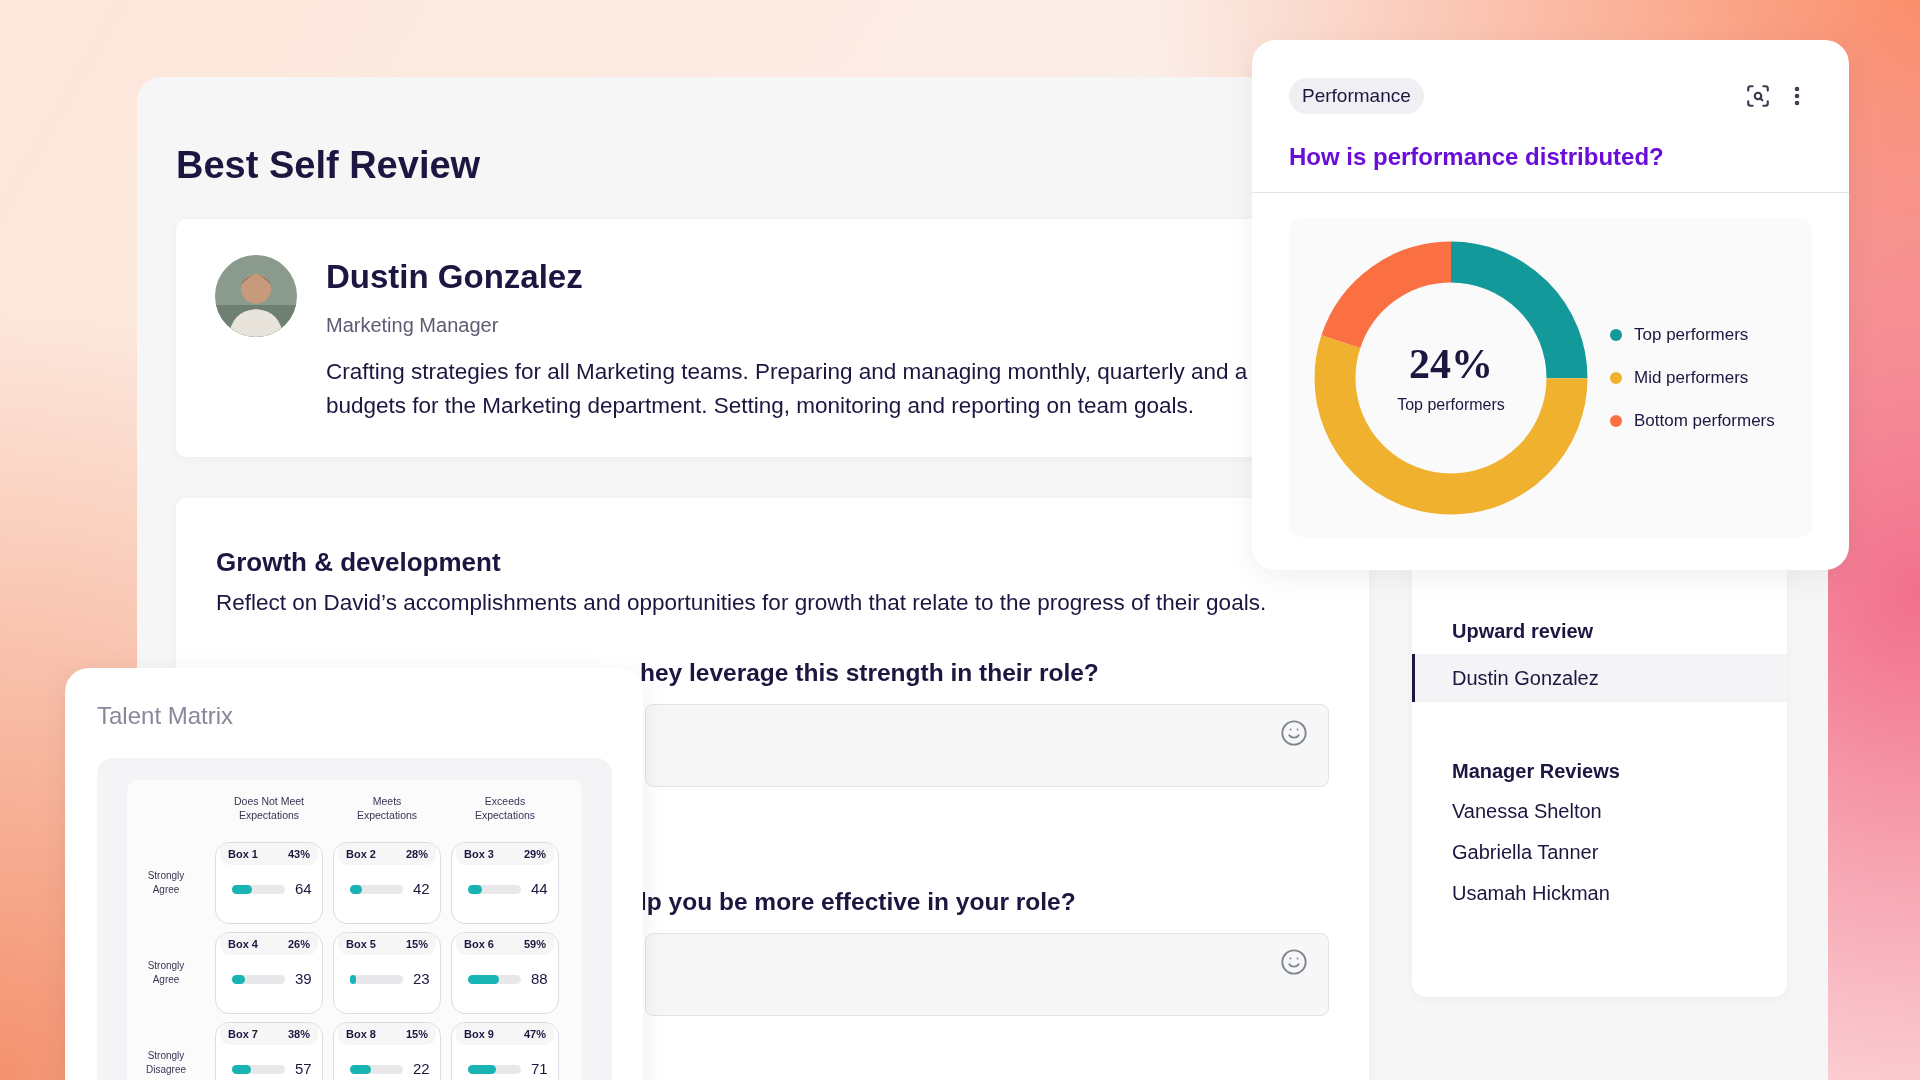 This screenshot has height=1080, width=1920. Describe the element at coordinates (243, 944) in the screenshot. I see `box-name: Box 4` at that location.